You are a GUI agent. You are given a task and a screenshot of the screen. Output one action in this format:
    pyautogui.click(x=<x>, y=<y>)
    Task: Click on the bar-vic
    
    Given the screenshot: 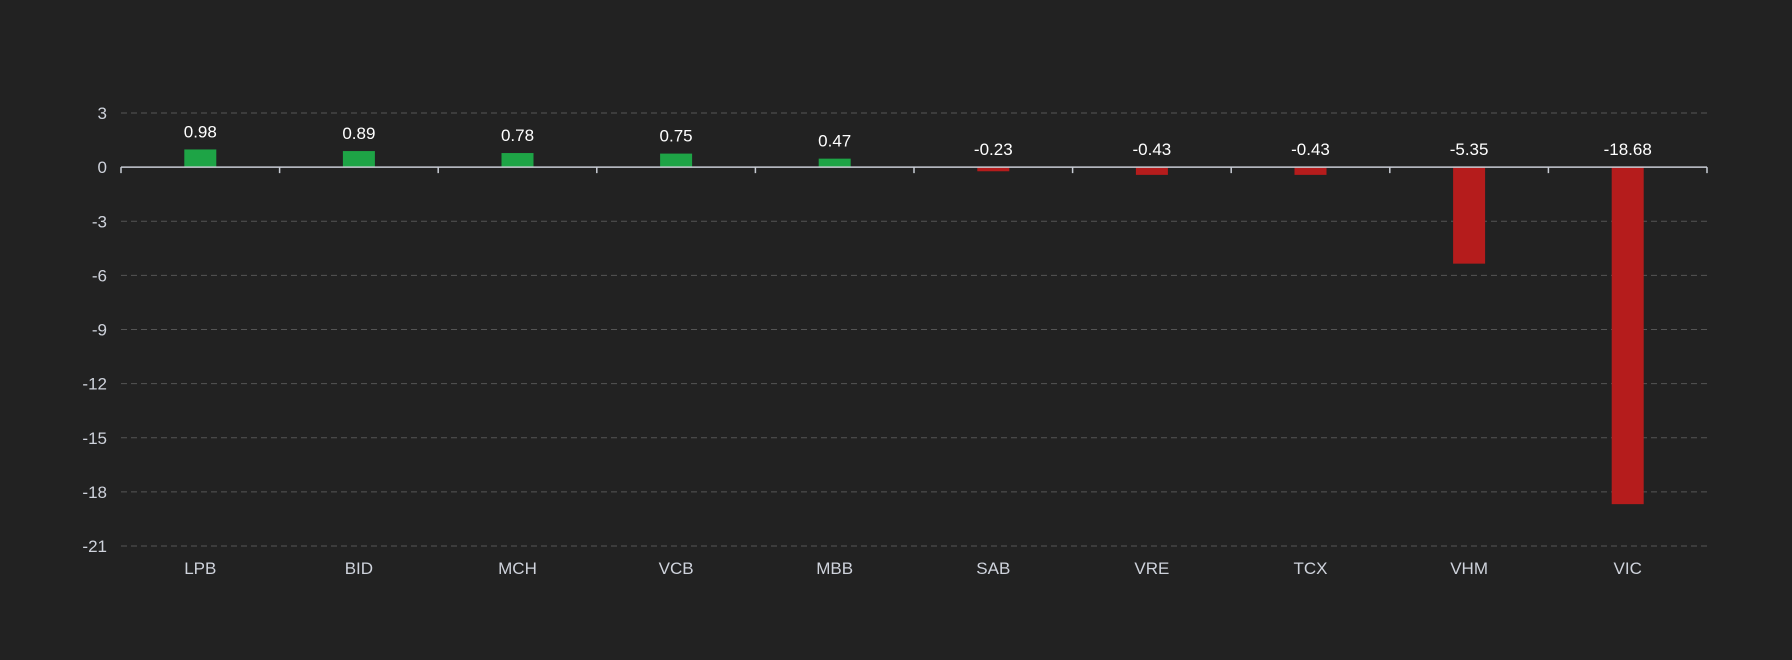 What is the action you would take?
    pyautogui.click(x=1627, y=336)
    